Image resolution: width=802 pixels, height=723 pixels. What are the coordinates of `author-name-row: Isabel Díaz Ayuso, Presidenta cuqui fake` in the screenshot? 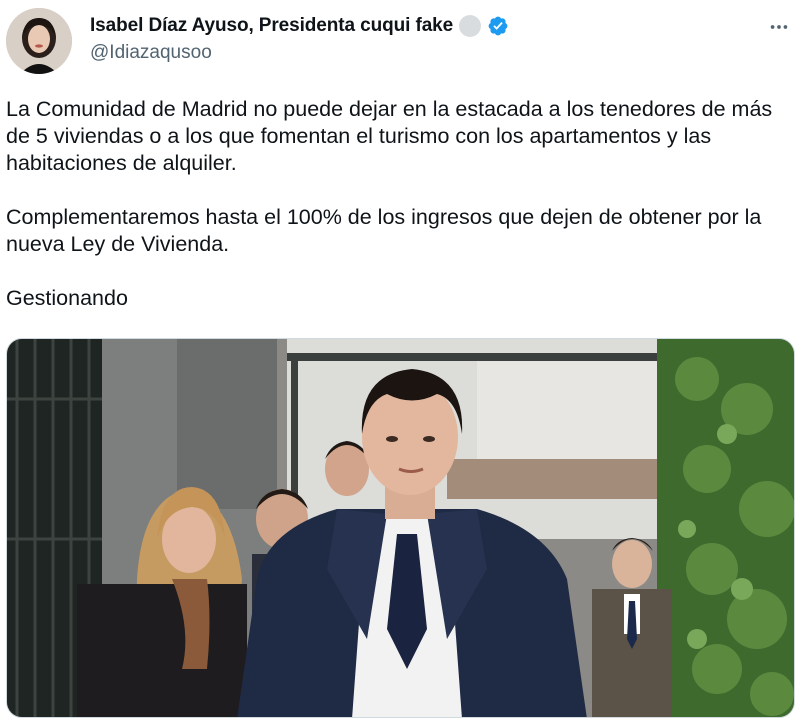 It's located at (299, 26).